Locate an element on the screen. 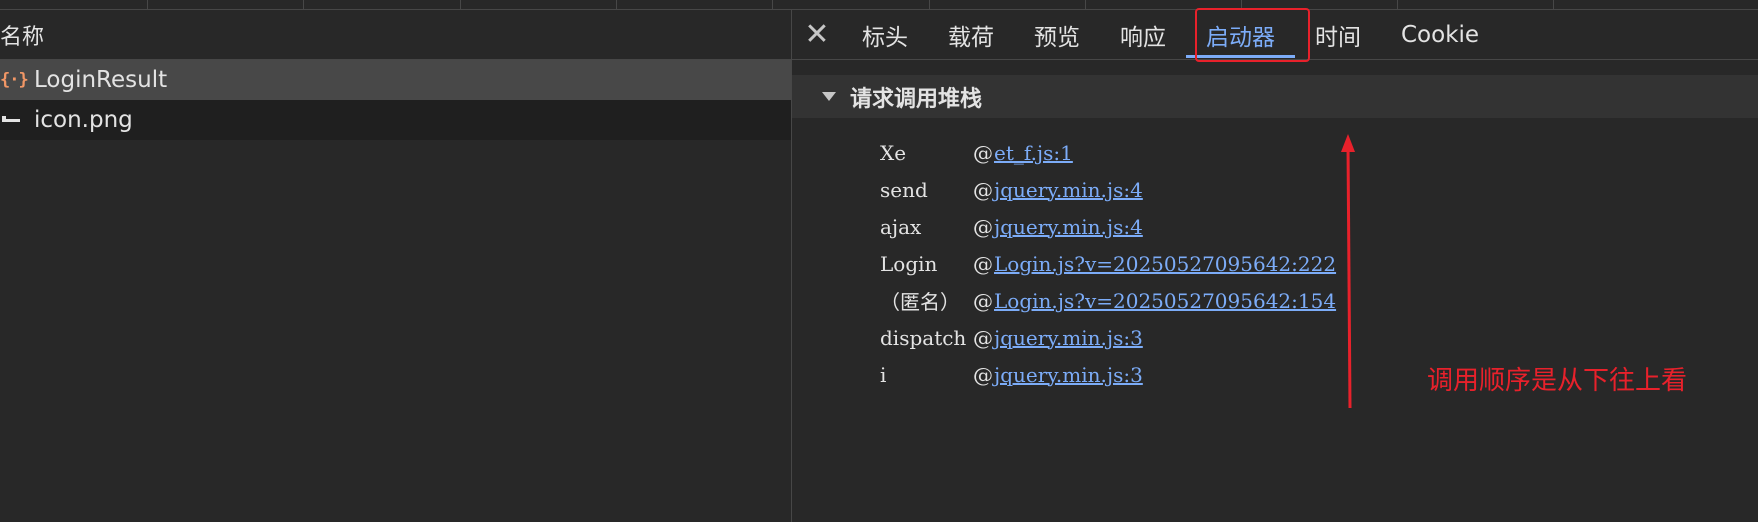 The image size is (1758, 522). json-braces-icon: {·} is located at coordinates (14, 80).